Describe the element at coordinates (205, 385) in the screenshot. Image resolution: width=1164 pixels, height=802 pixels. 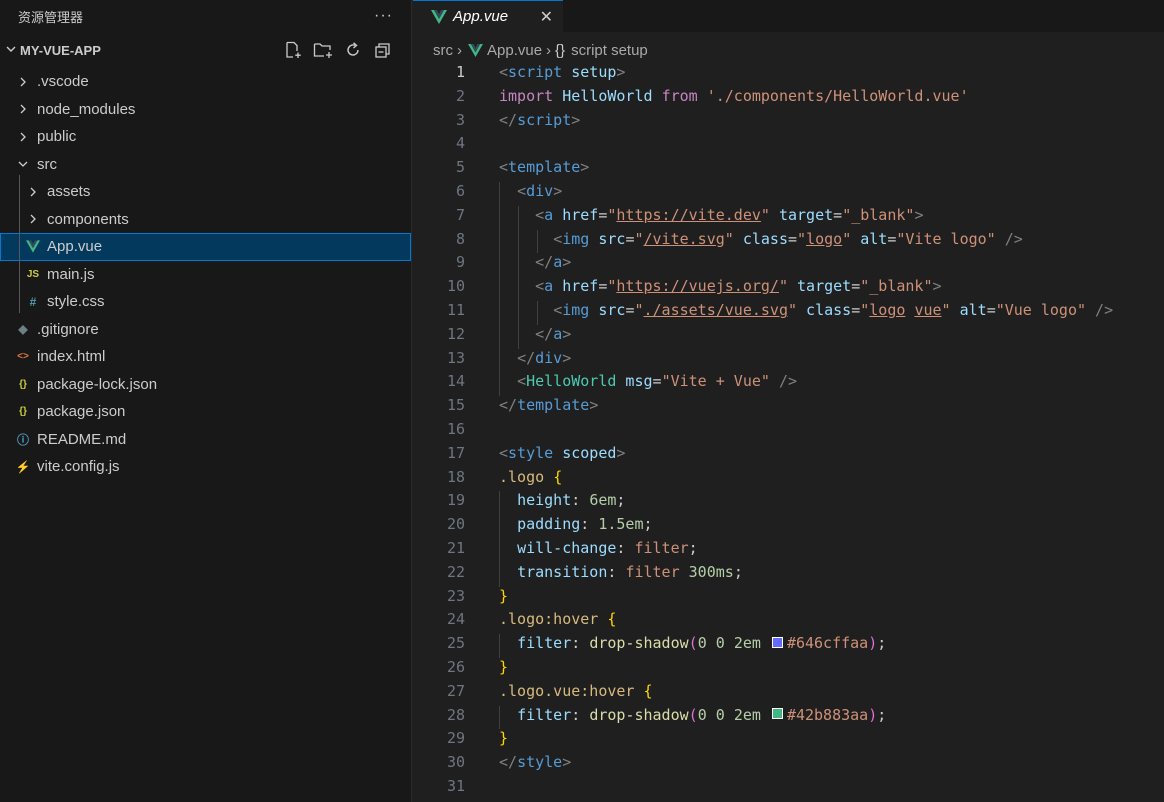
I see `tree-item-package-lock-json: {} package-lock.json` at that location.